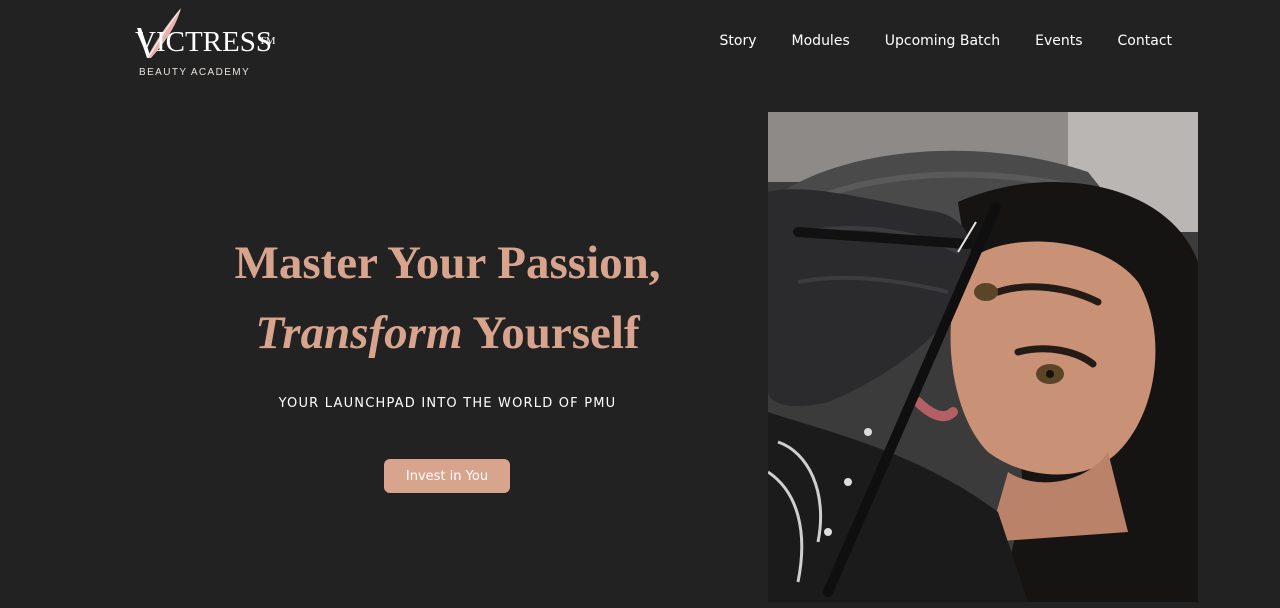 The height and width of the screenshot is (608, 1280). What do you see at coordinates (447, 476) in the screenshot?
I see `invest-in-you-button: Invest in You` at bounding box center [447, 476].